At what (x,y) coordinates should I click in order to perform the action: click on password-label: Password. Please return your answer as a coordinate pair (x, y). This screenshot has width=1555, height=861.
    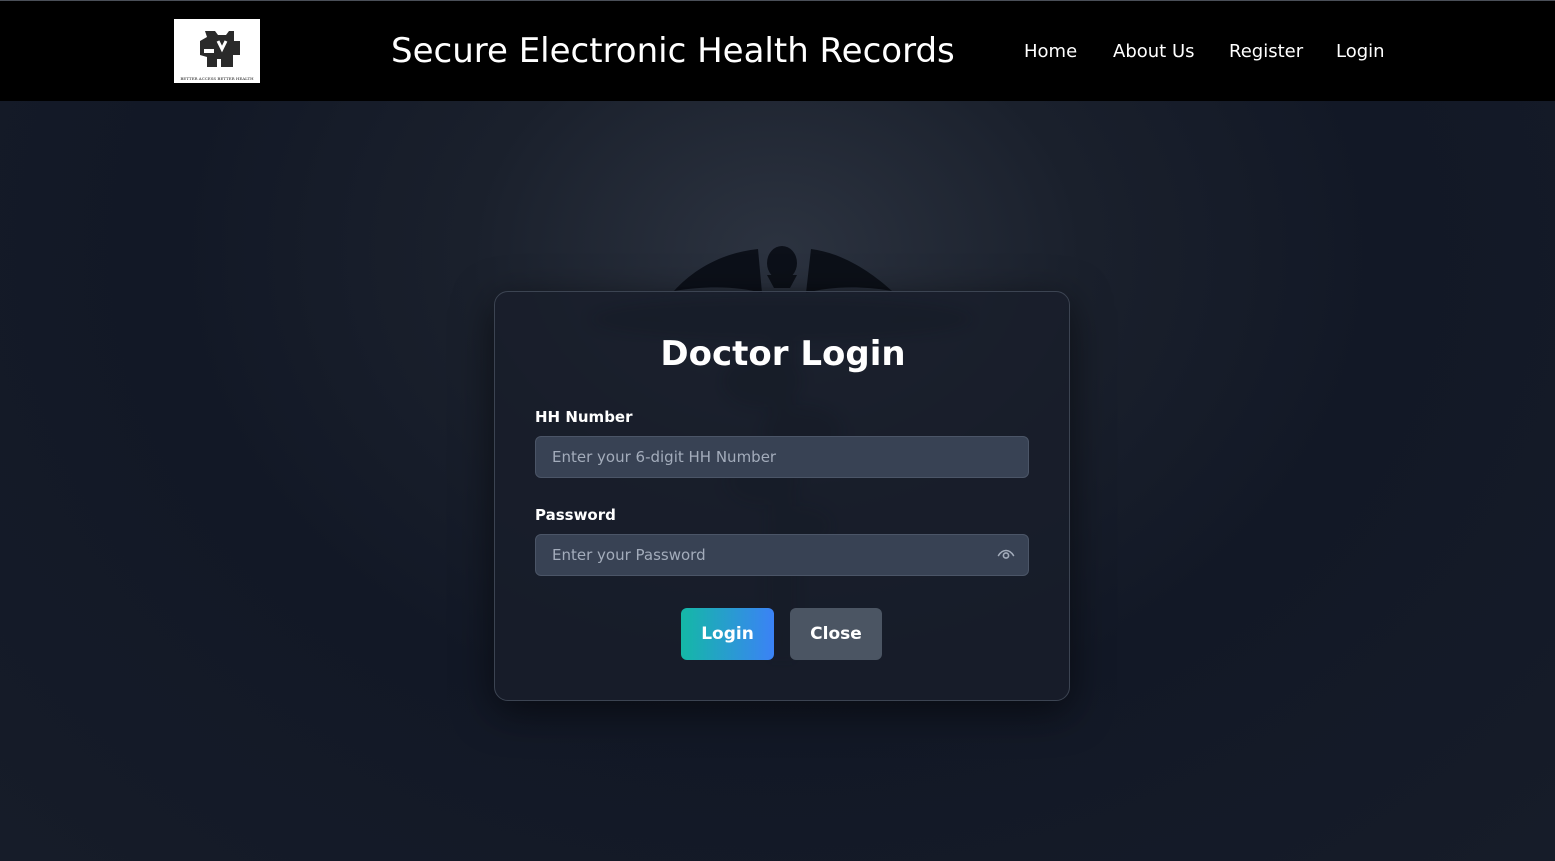
    Looking at the image, I should click on (575, 515).